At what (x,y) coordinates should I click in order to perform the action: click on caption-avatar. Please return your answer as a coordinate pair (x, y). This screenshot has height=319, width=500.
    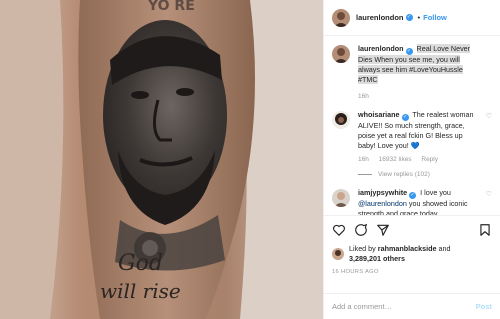
    Looking at the image, I should click on (341, 54).